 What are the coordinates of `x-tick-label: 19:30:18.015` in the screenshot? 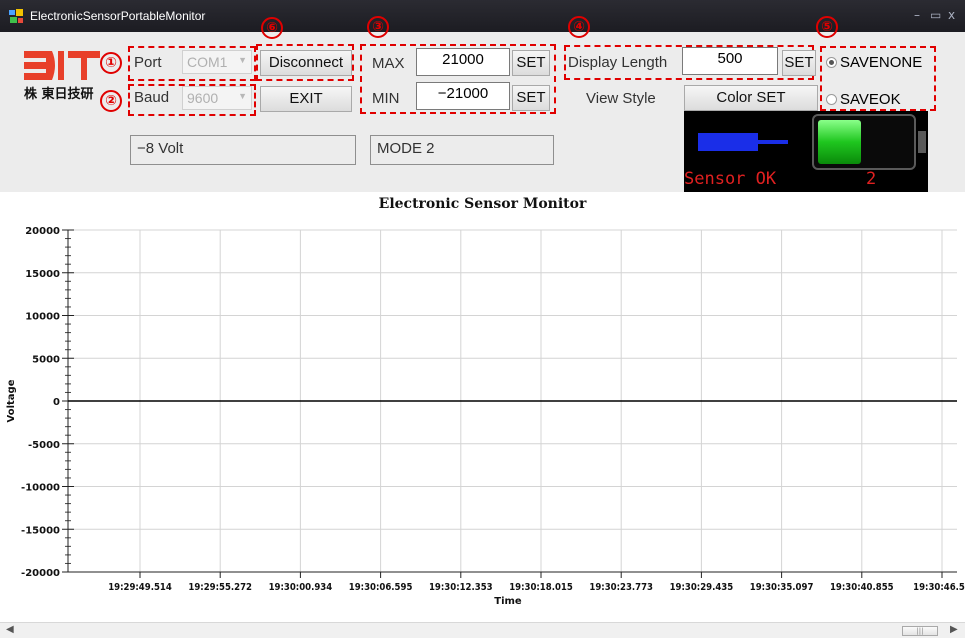 It's located at (541, 587).